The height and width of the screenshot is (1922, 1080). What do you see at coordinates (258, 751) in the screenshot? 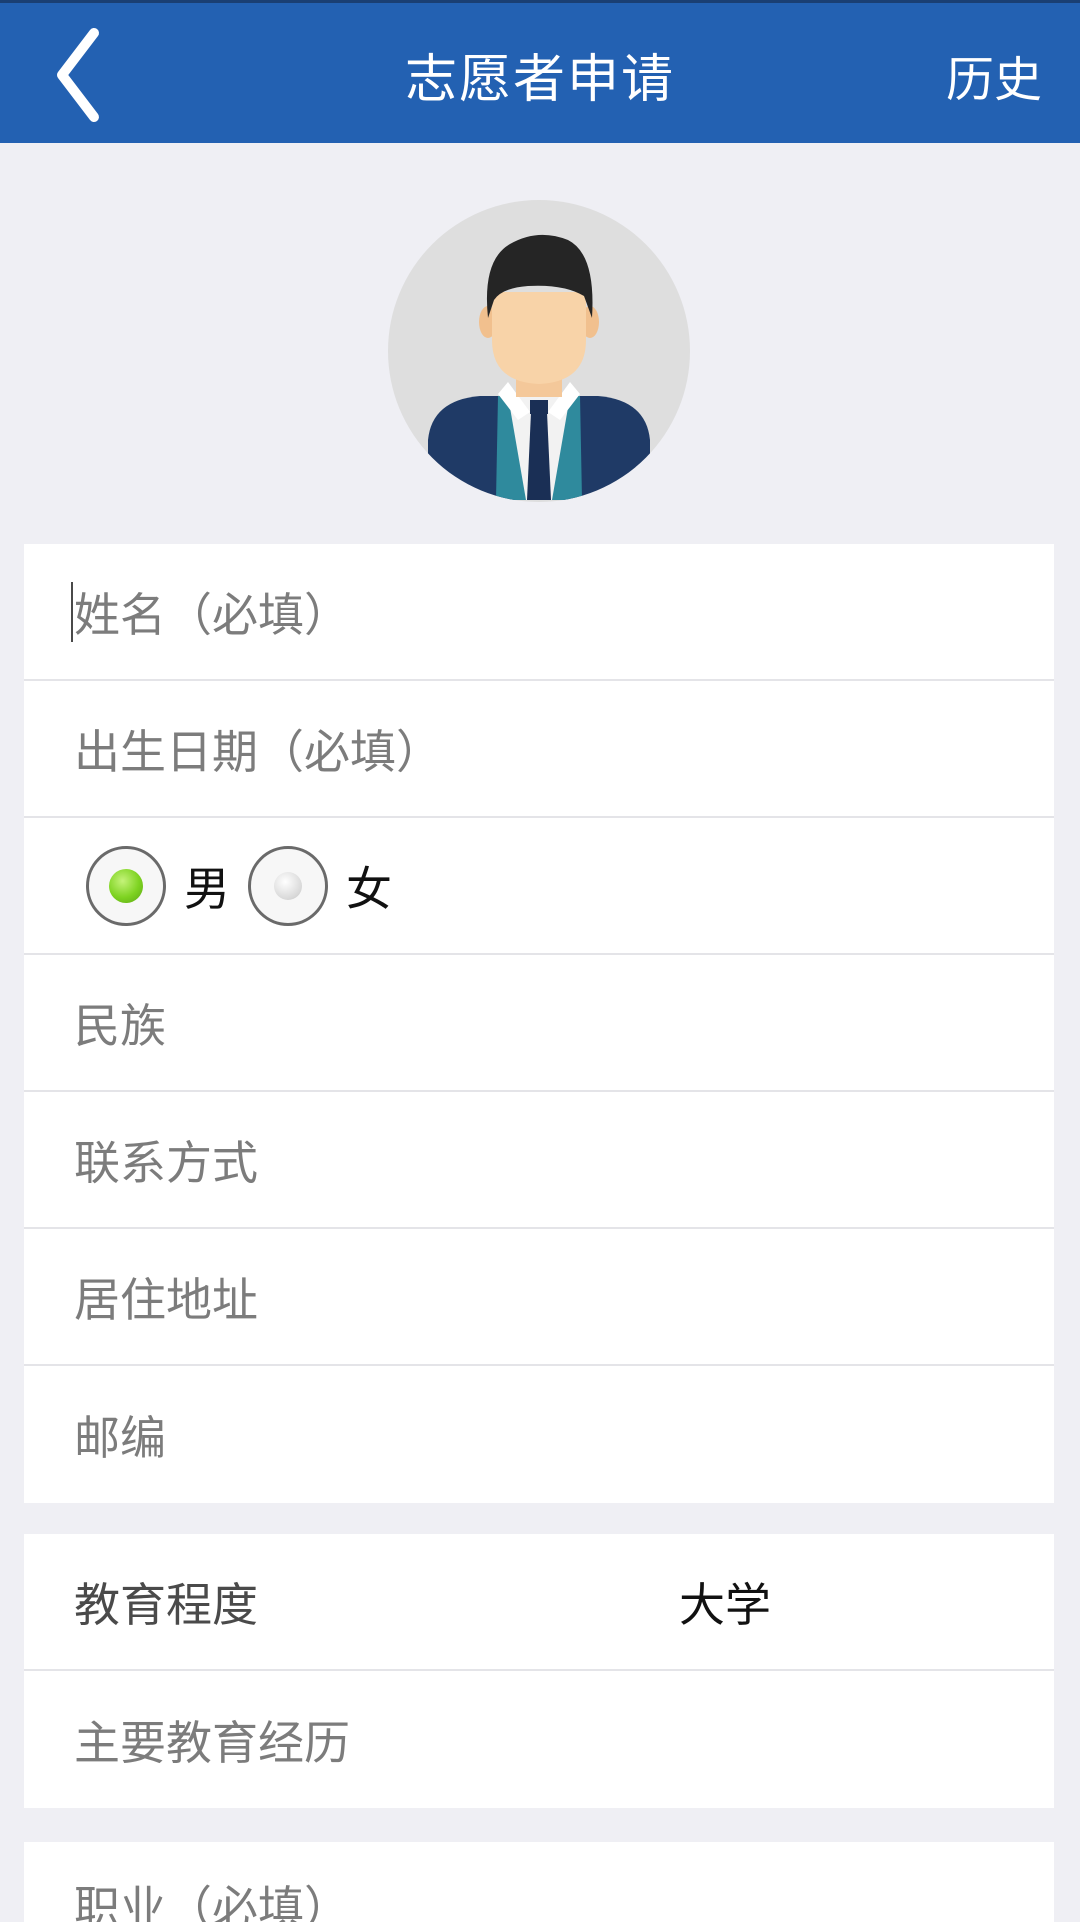
I see `birthdate-placeholder: 出生日期（必填）` at bounding box center [258, 751].